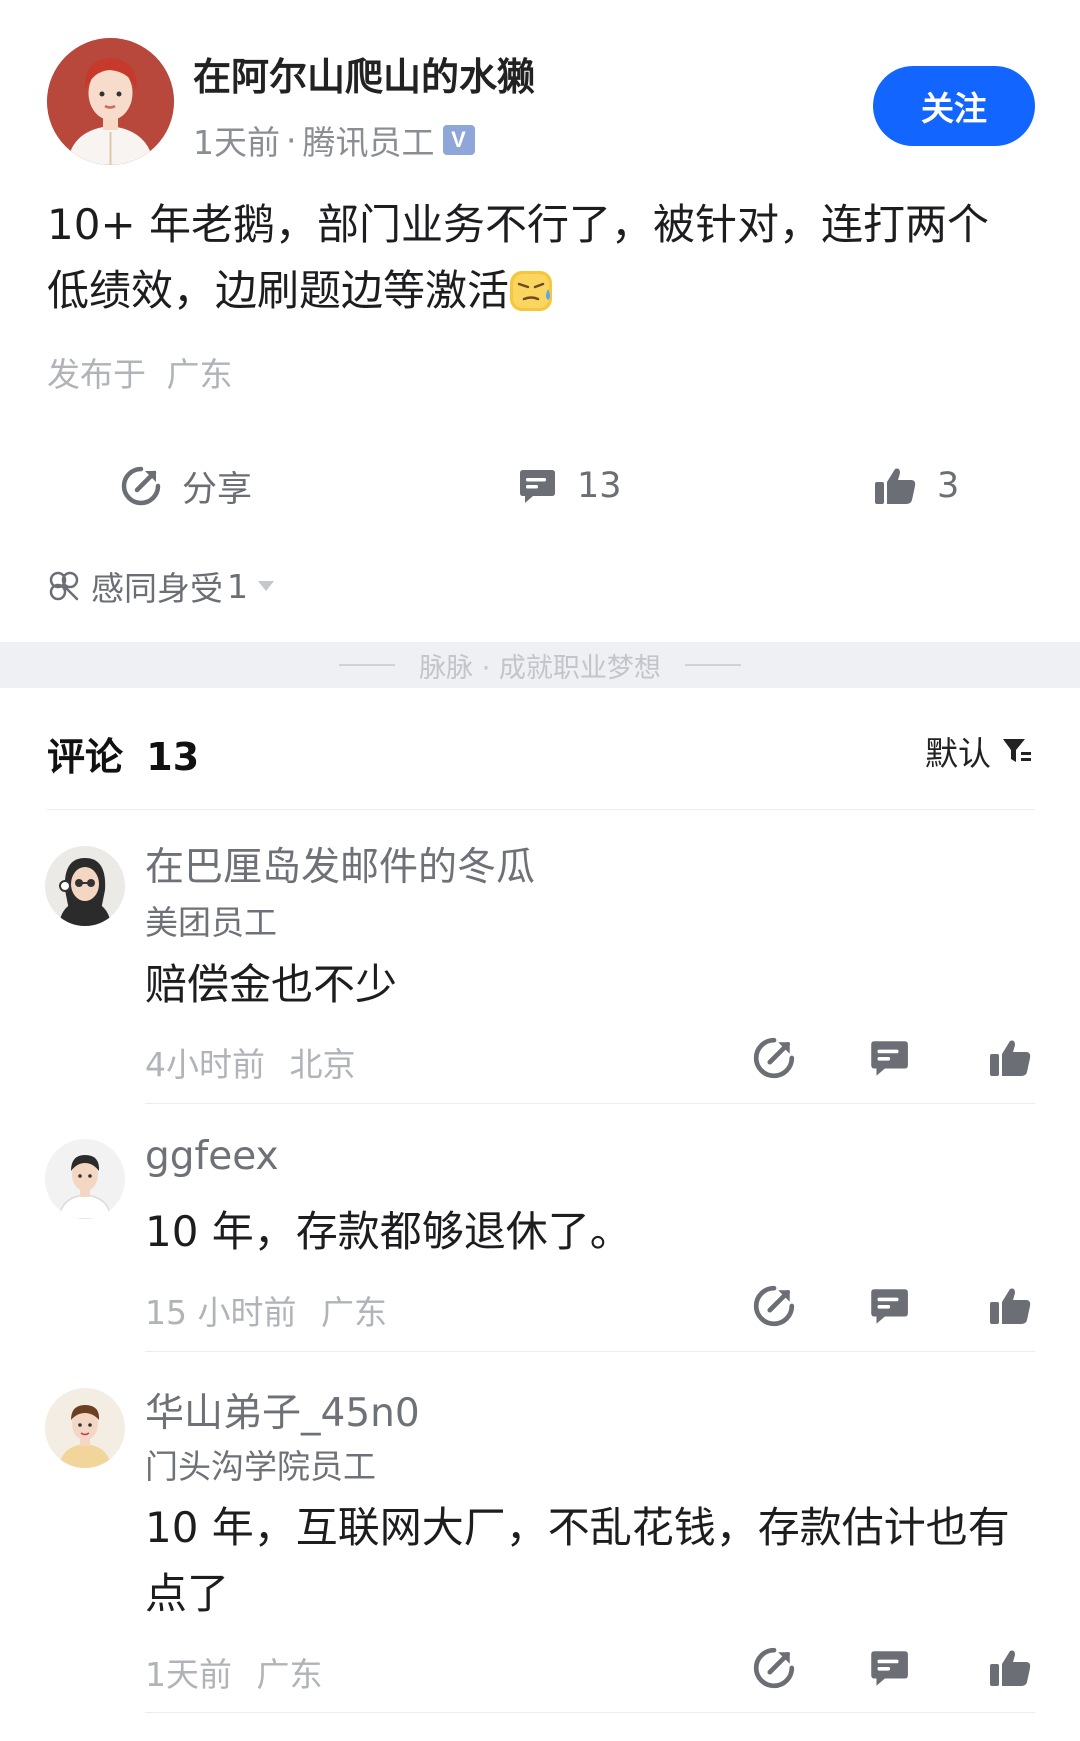 The image size is (1080, 1741). Describe the element at coordinates (271, 984) in the screenshot. I see `comment-text: 赔偿金也不少` at that location.